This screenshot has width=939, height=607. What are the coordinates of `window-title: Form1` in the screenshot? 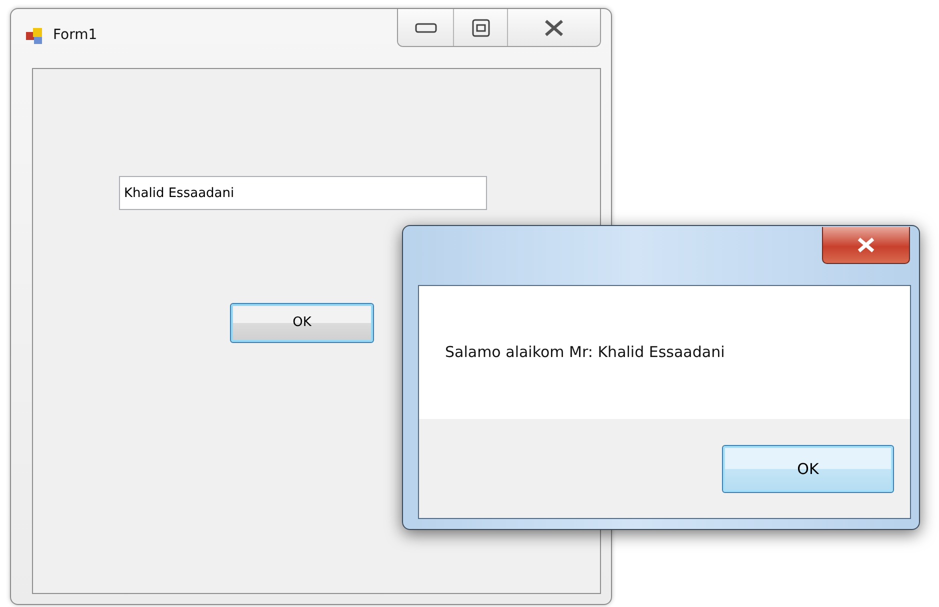 It's located at (75, 35).